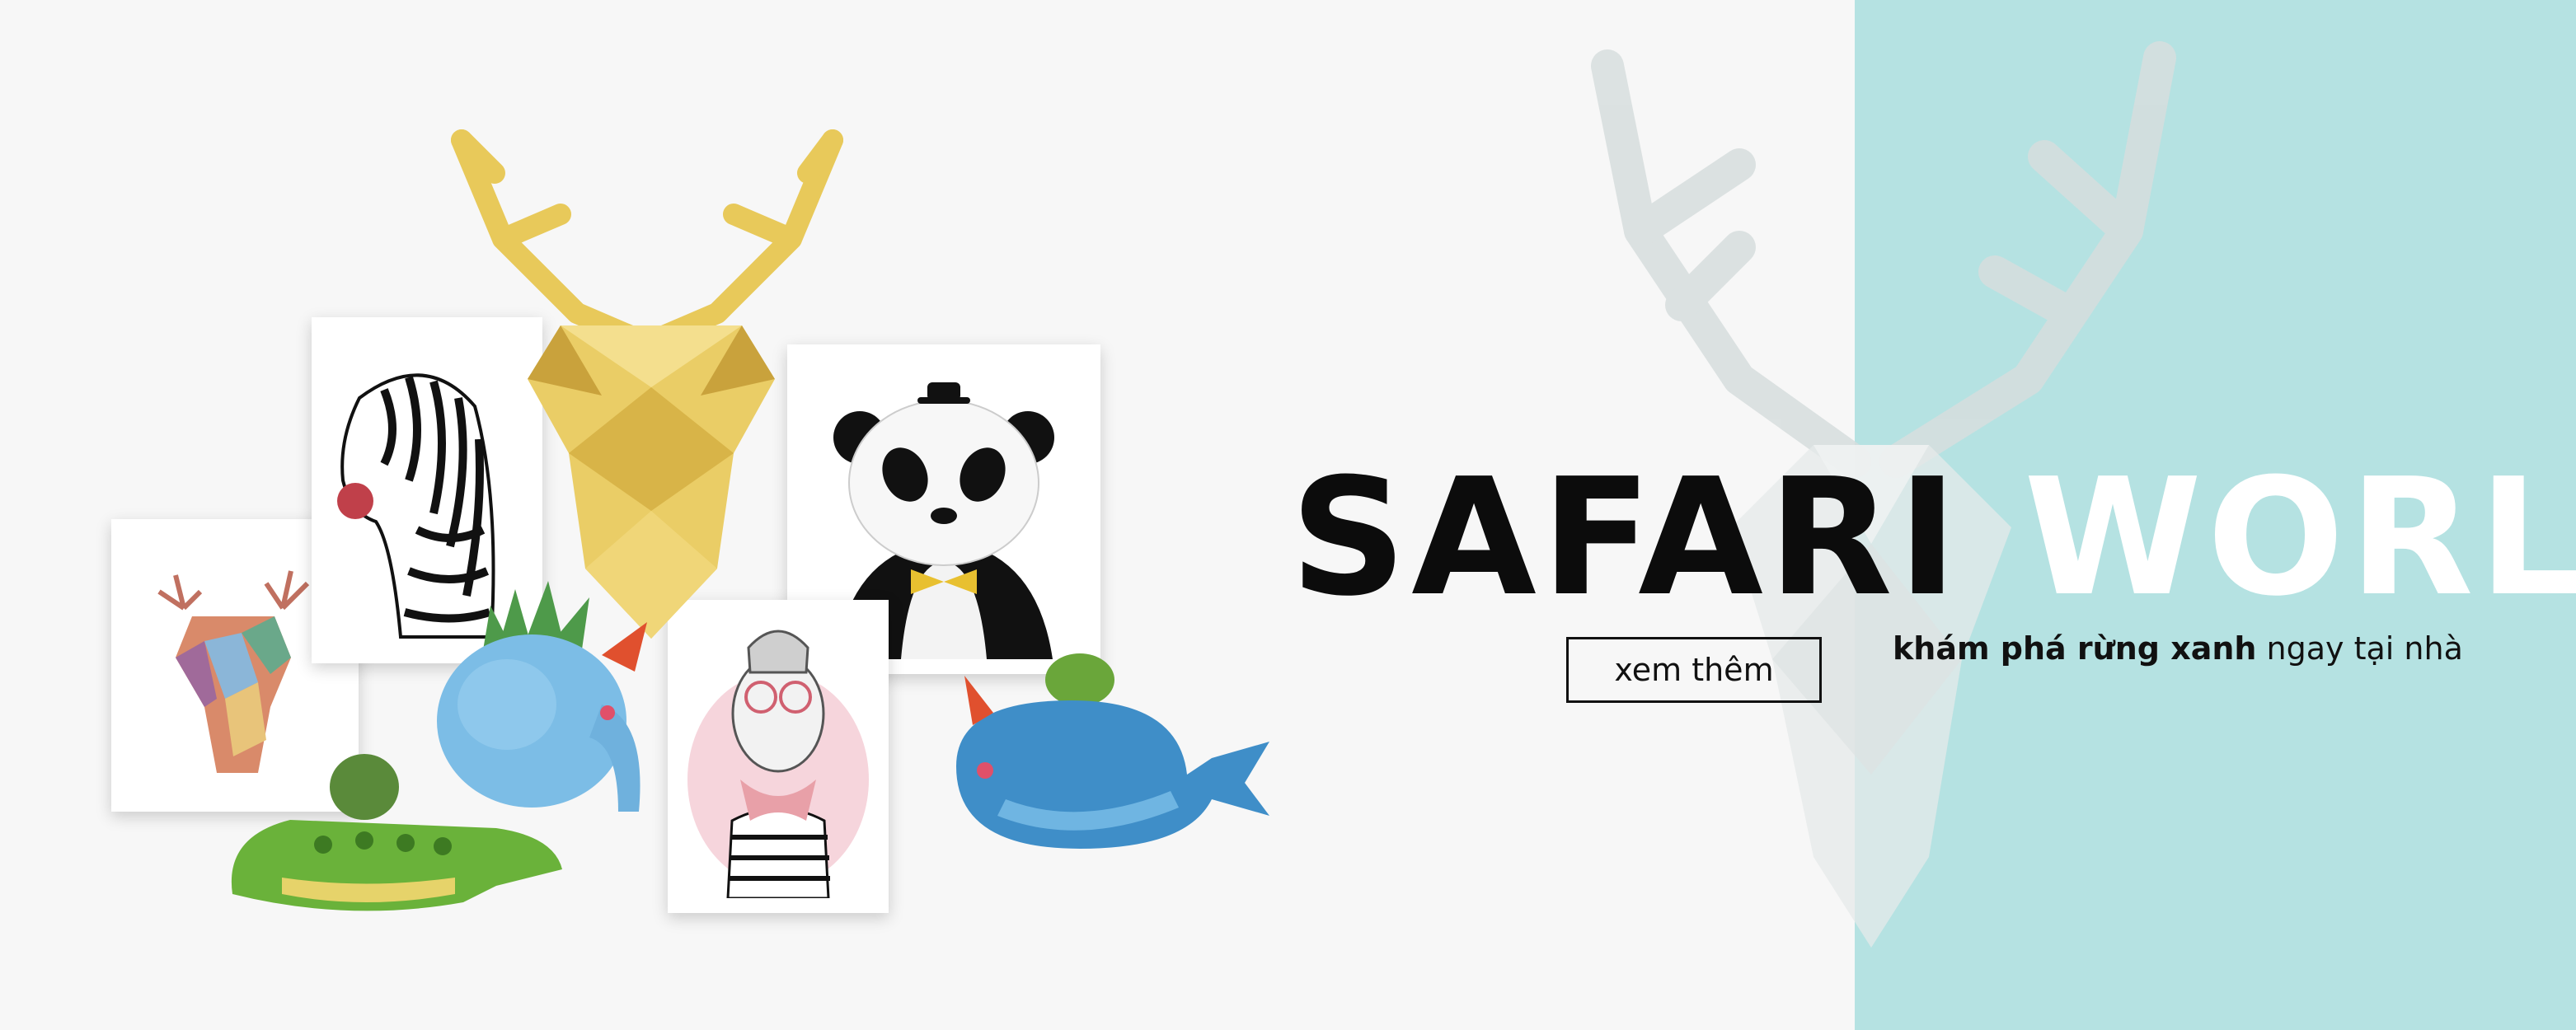 Image resolution: width=2576 pixels, height=1030 pixels. I want to click on gold-origami-deer-head-image, so click(647, 384).